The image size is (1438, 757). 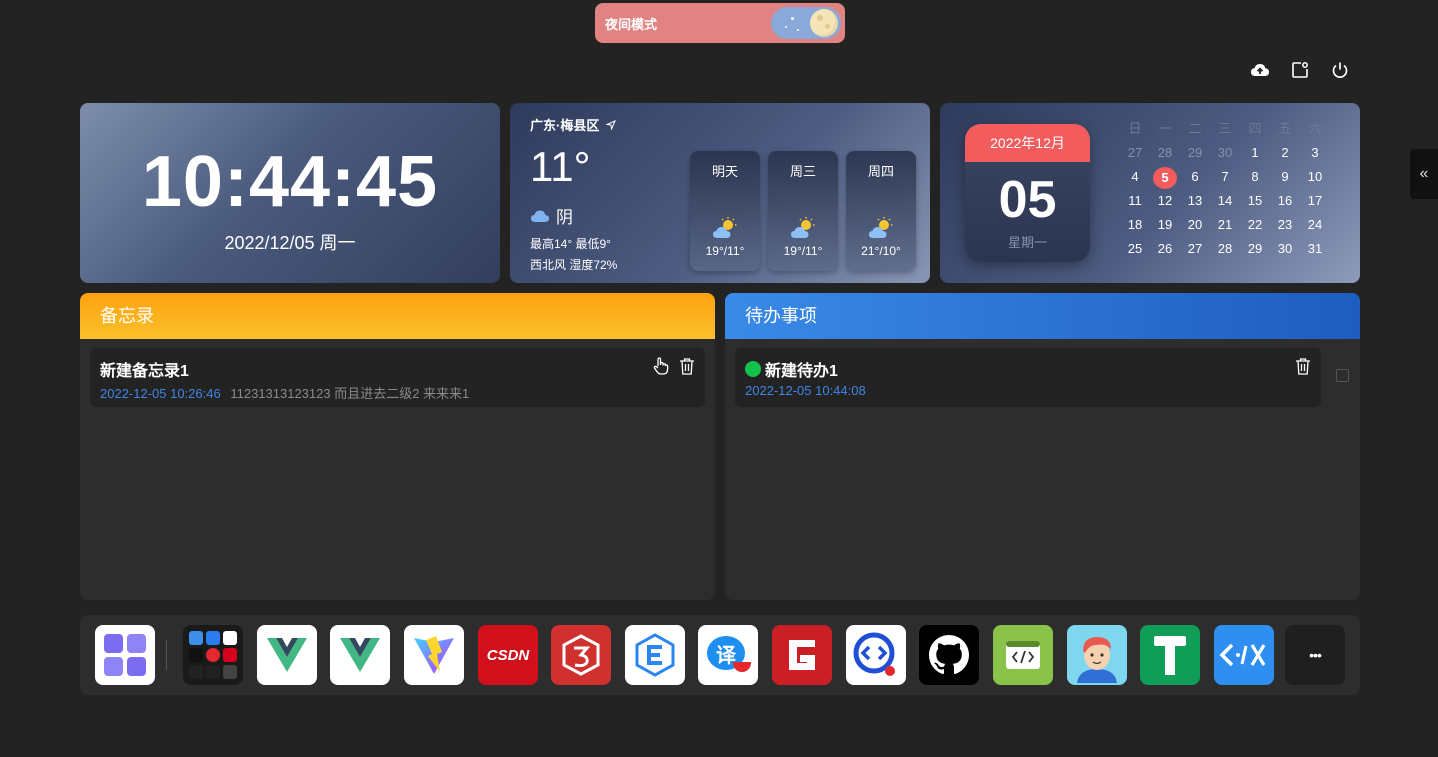 What do you see at coordinates (801, 371) in the screenshot?
I see `todo-title: 新建待办1` at bounding box center [801, 371].